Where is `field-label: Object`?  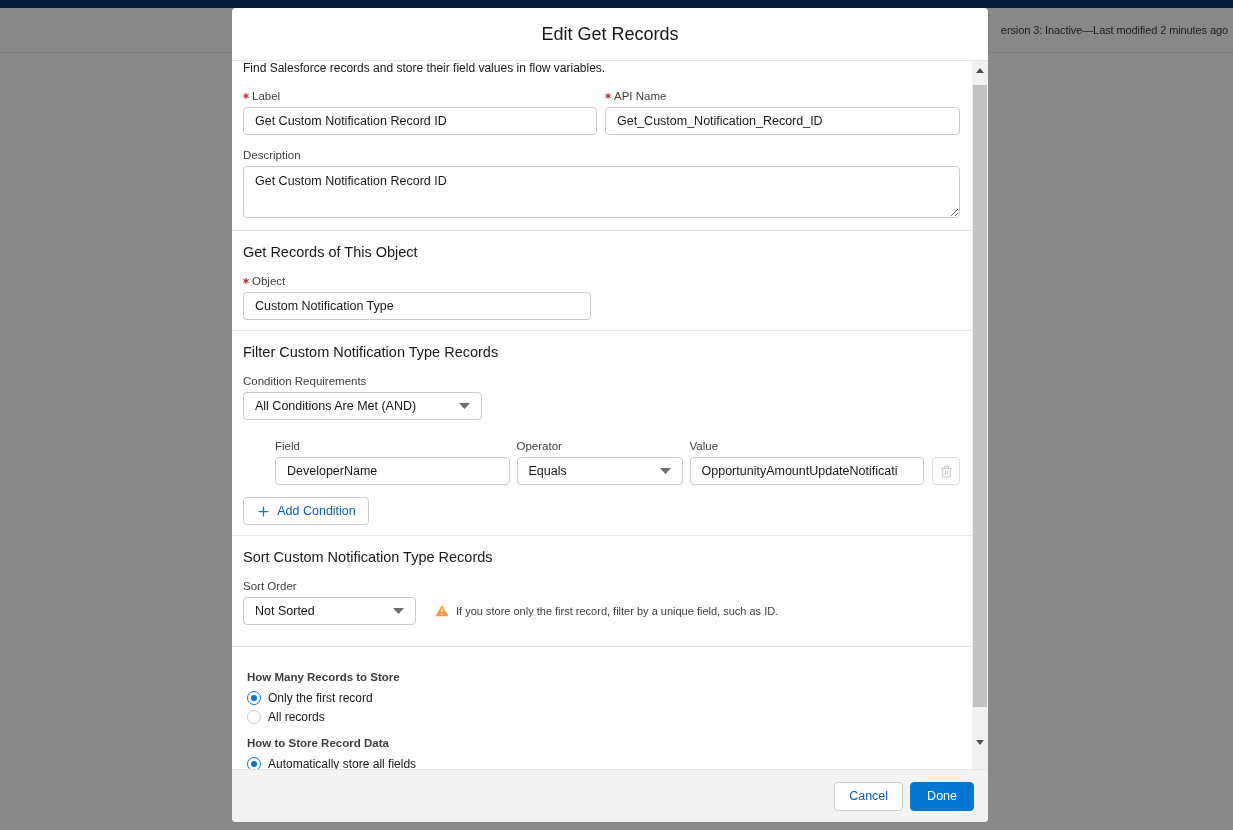 field-label: Object is located at coordinates (269, 281).